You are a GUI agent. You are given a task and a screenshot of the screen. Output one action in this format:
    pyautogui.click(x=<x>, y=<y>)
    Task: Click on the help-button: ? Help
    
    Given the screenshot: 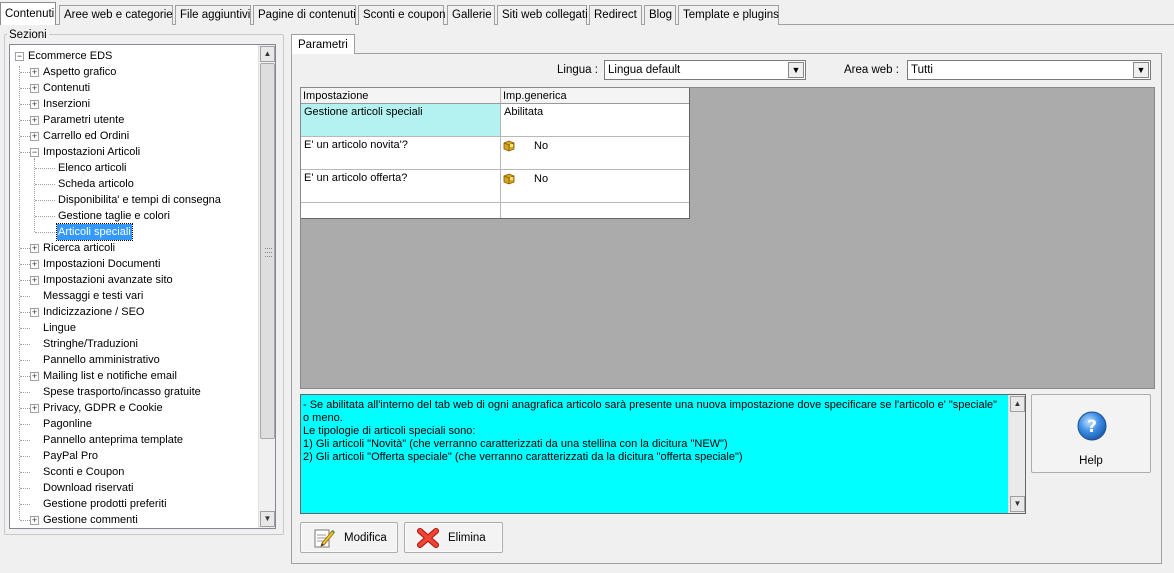 What is the action you would take?
    pyautogui.click(x=1091, y=433)
    